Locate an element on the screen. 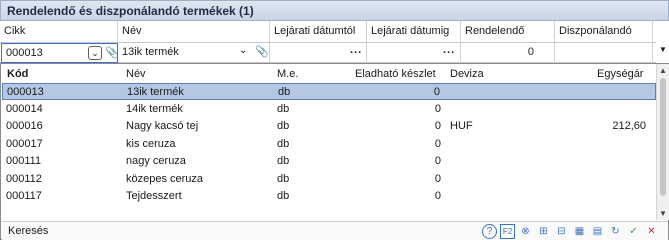  scroll-thumb is located at coordinates (663, 137).